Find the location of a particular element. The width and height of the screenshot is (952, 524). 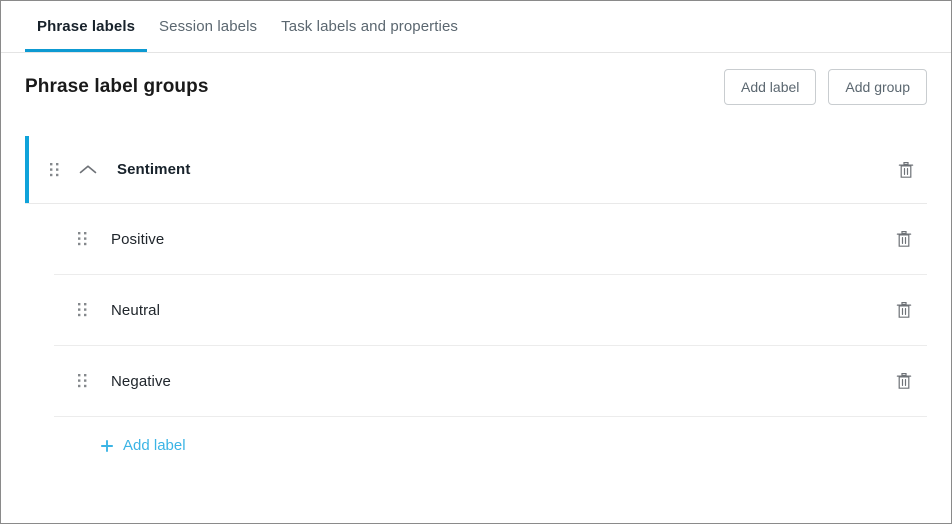

label-name: Negative is located at coordinates (141, 381).